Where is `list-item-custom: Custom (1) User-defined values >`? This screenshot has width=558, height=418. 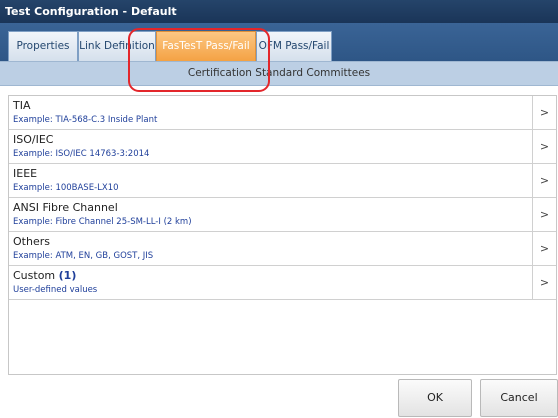 list-item-custom: Custom (1) User-defined values > is located at coordinates (282, 283).